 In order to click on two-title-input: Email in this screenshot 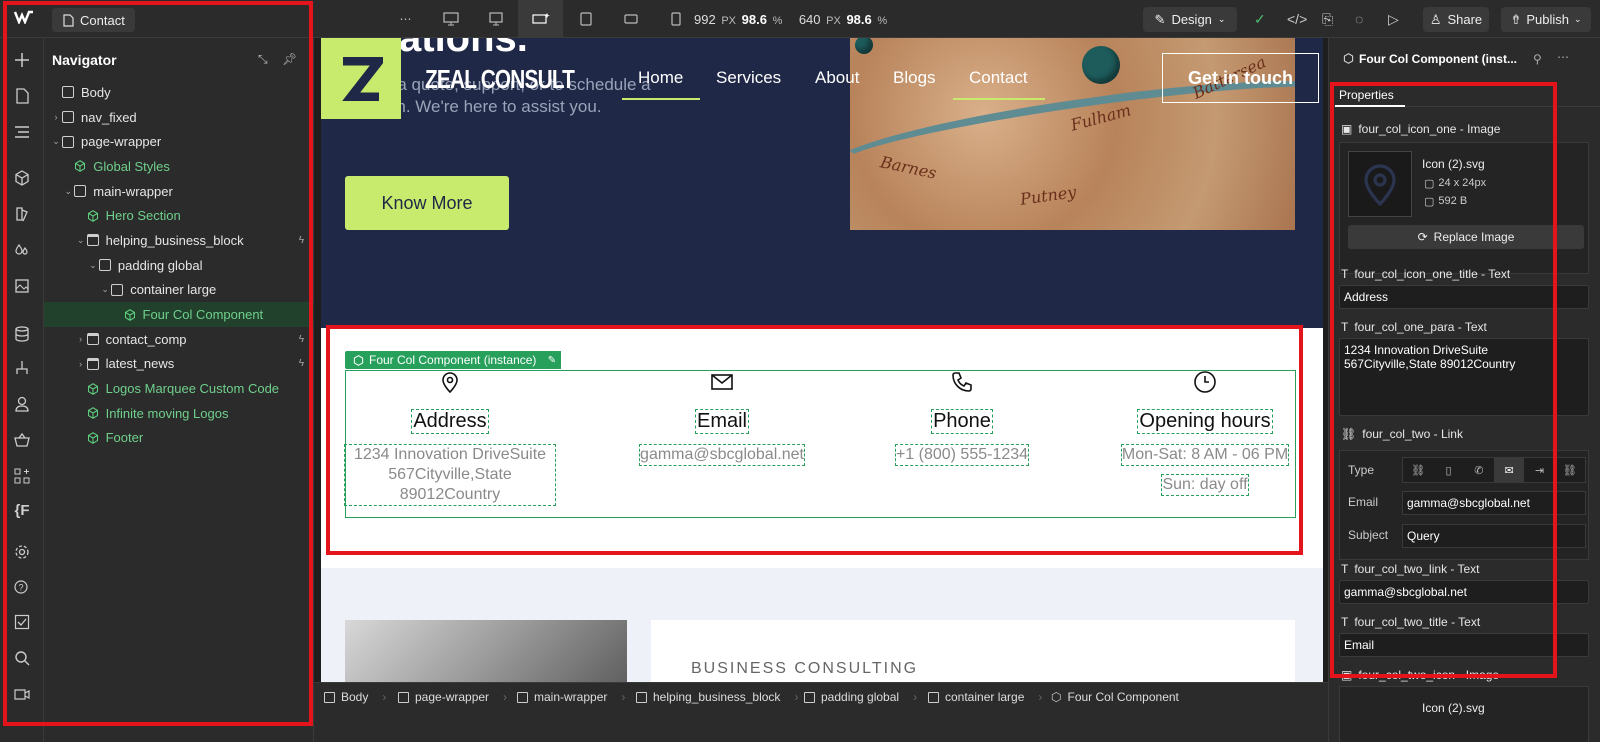, I will do `click(1464, 645)`.